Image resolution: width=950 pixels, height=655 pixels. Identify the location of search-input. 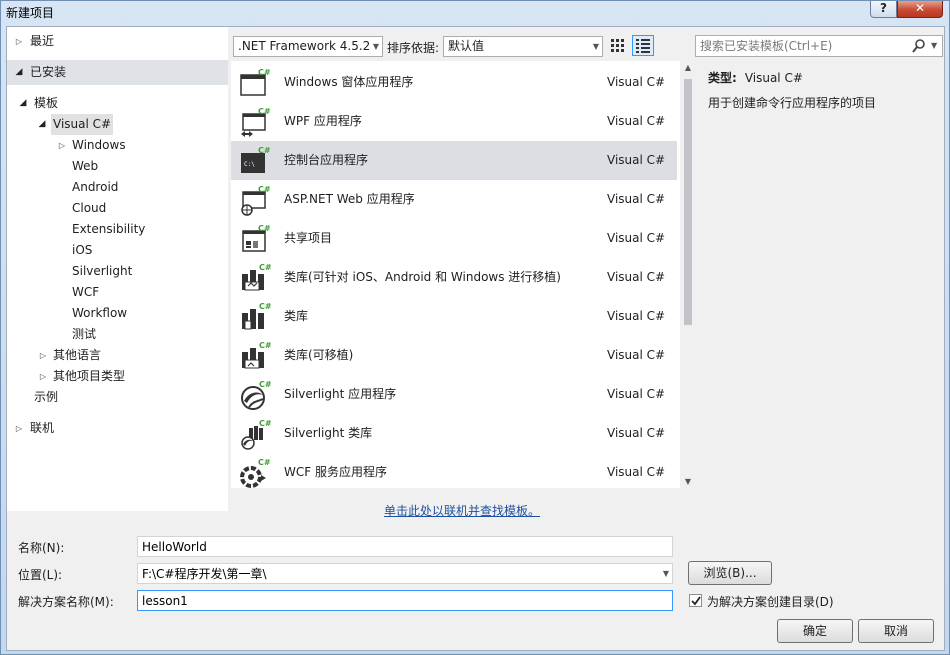
(802, 46).